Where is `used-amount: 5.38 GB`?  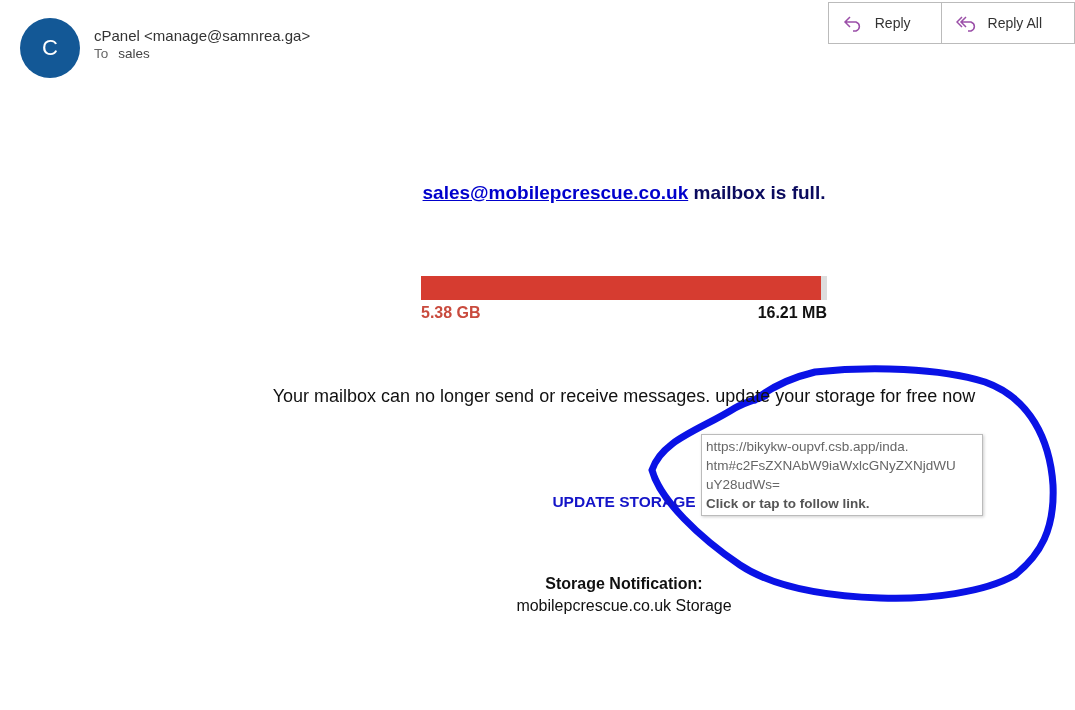
used-amount: 5.38 GB is located at coordinates (451, 313).